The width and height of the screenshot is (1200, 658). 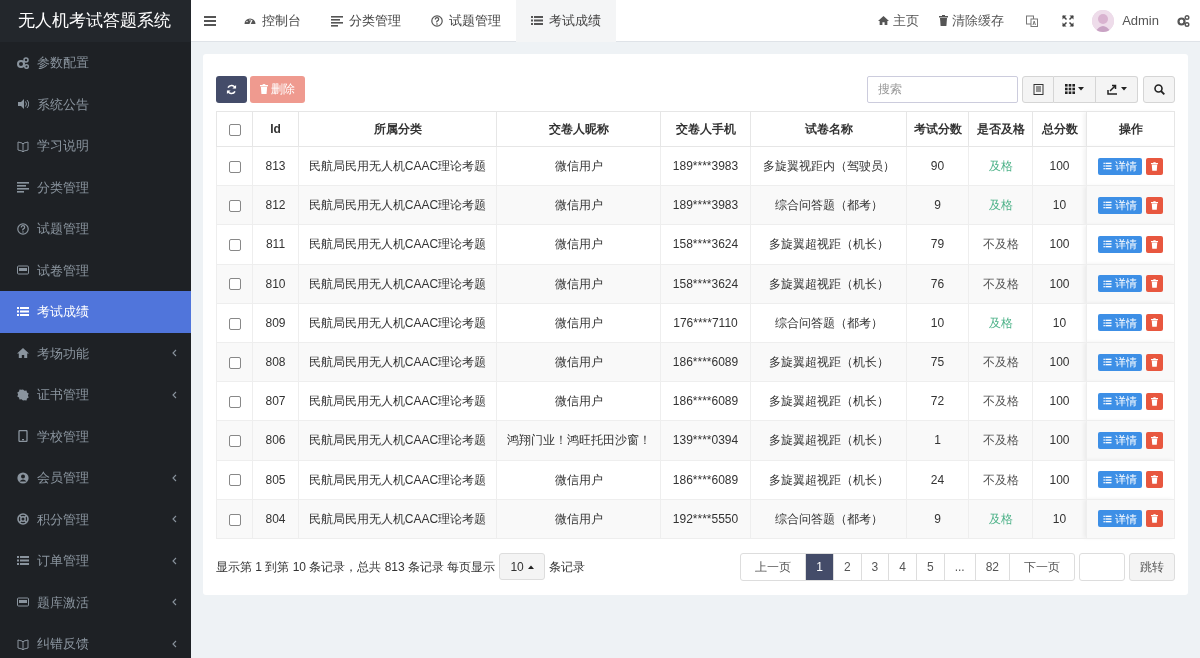 I want to click on home-link: 主页, so click(x=899, y=20).